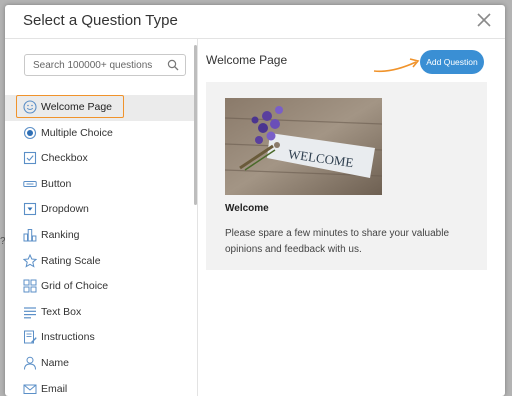 The width and height of the screenshot is (512, 396). What do you see at coordinates (99, 159) in the screenshot?
I see `question-type-checkbox: Checkbox` at bounding box center [99, 159].